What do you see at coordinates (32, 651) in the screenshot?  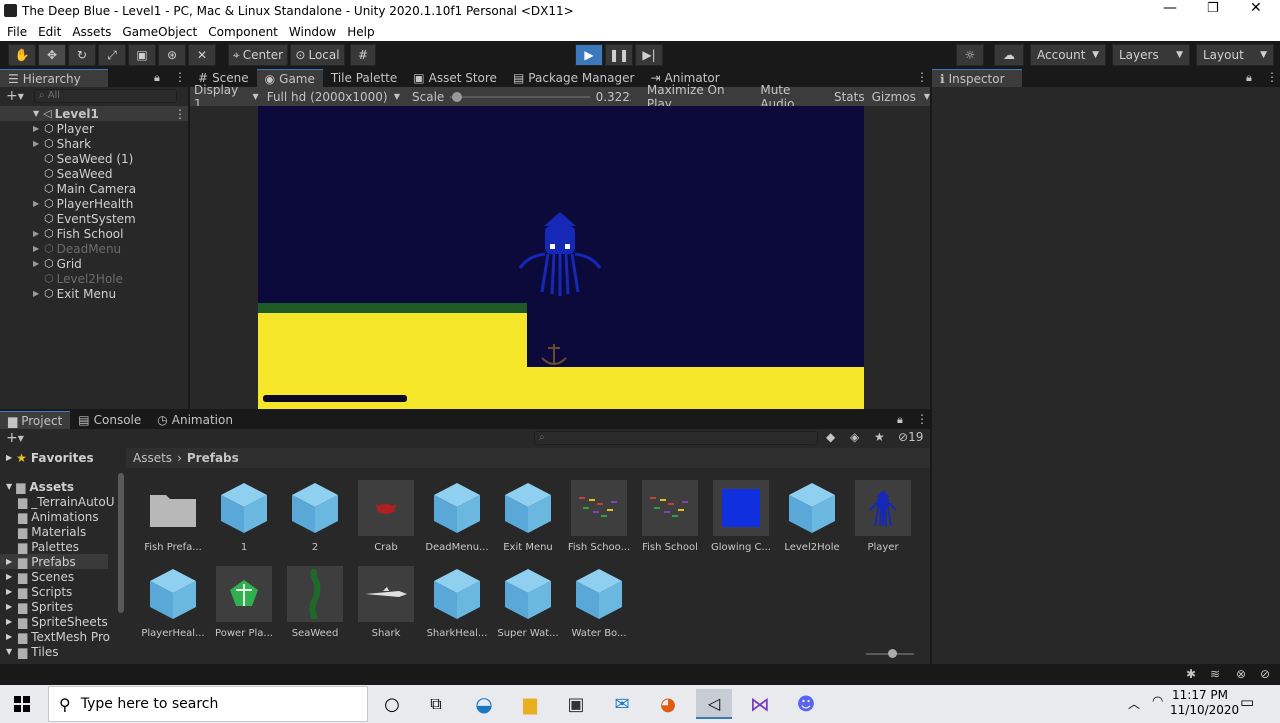 I see `folder-item: ▼ ▆ Tiles` at bounding box center [32, 651].